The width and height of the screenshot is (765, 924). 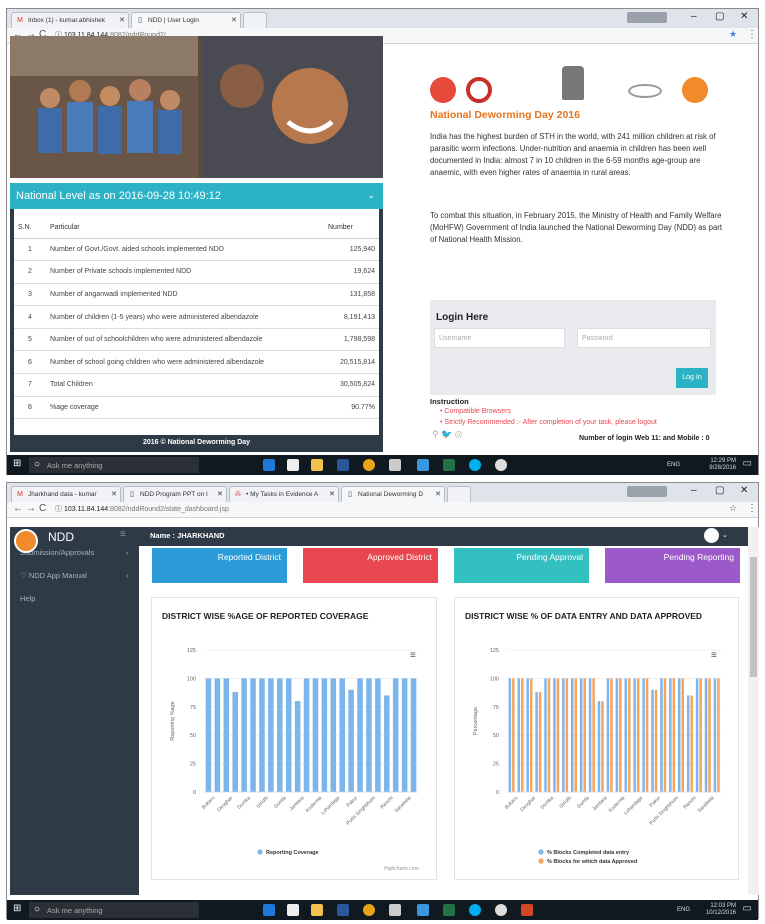 I want to click on tab-asana: ⁂ • My Tasks in Evidence A ✕, so click(x=284, y=494).